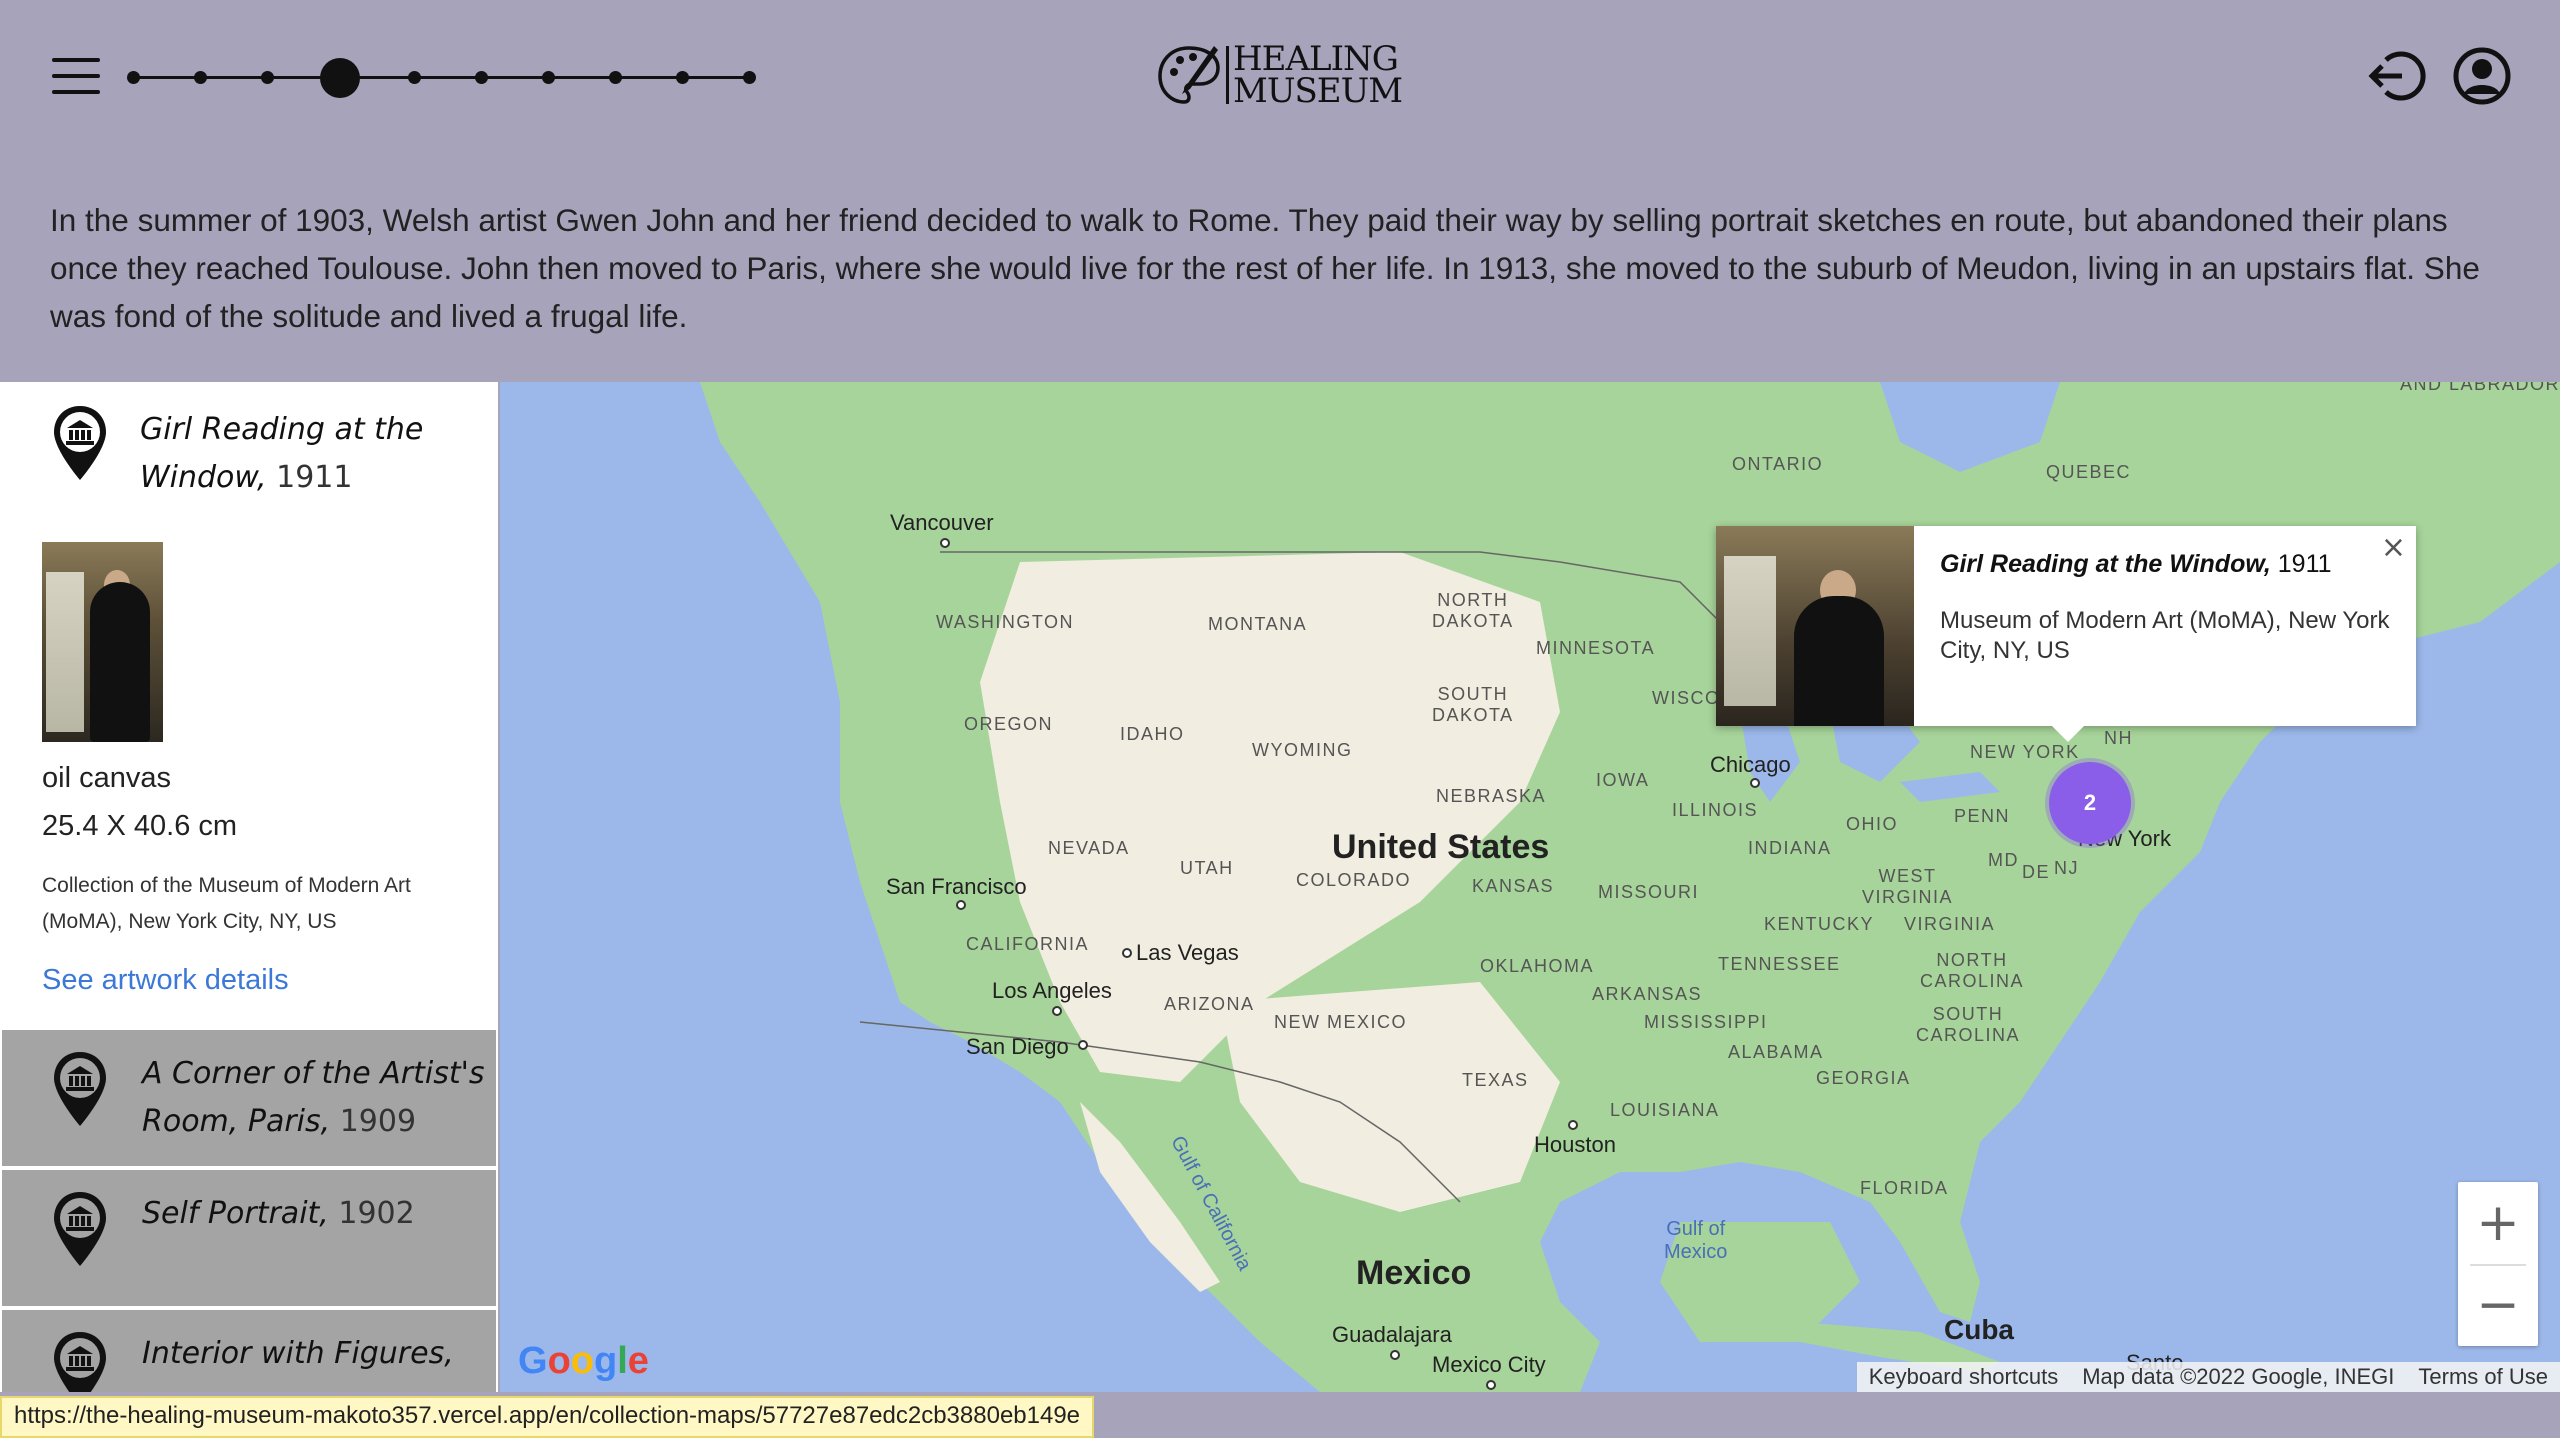 The image size is (2560, 1438). What do you see at coordinates (340, 78) in the screenshot?
I see `timeline-dot-active` at bounding box center [340, 78].